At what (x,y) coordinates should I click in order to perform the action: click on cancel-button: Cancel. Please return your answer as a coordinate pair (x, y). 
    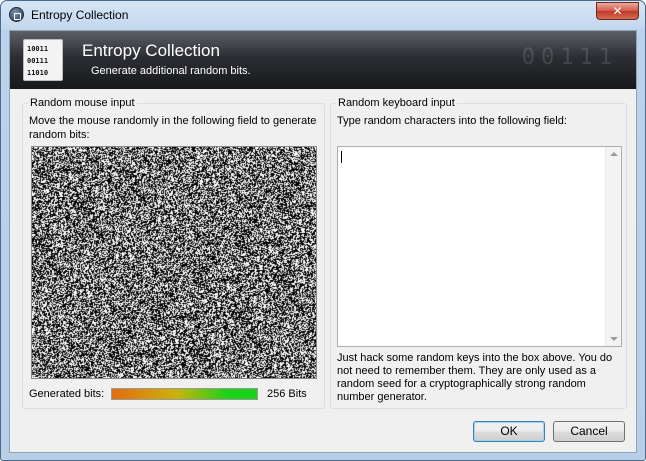
    Looking at the image, I should click on (589, 431).